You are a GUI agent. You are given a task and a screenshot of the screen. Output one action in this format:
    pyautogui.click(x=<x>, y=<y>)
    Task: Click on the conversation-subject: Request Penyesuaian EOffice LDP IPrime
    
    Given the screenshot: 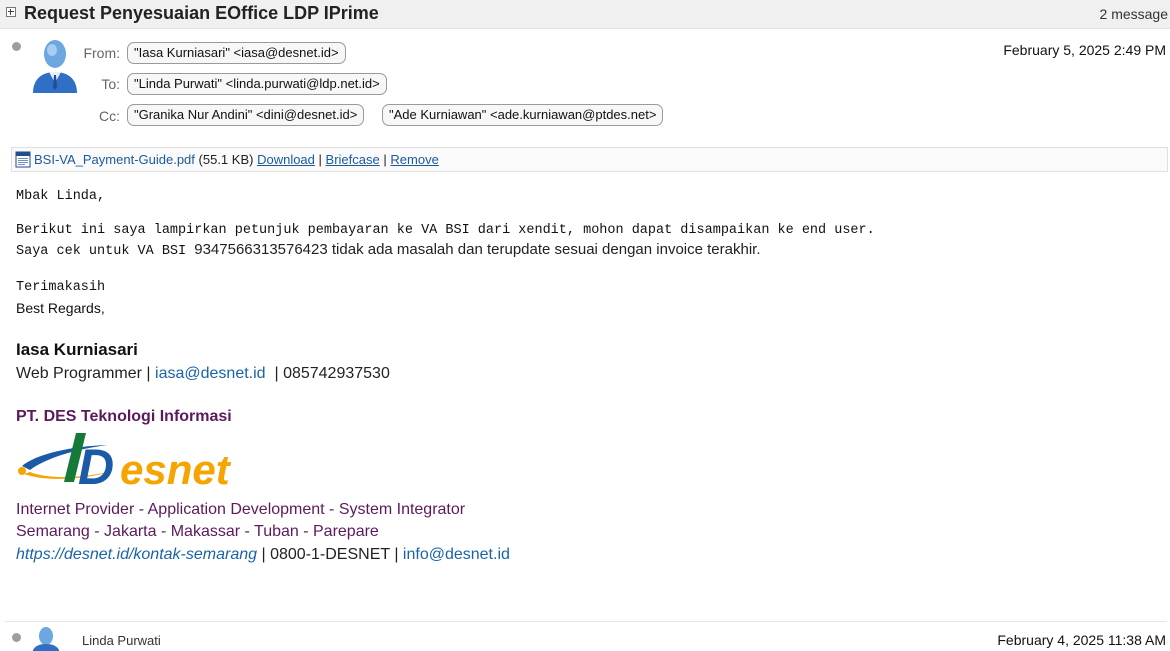 What is the action you would take?
    pyautogui.click(x=201, y=13)
    